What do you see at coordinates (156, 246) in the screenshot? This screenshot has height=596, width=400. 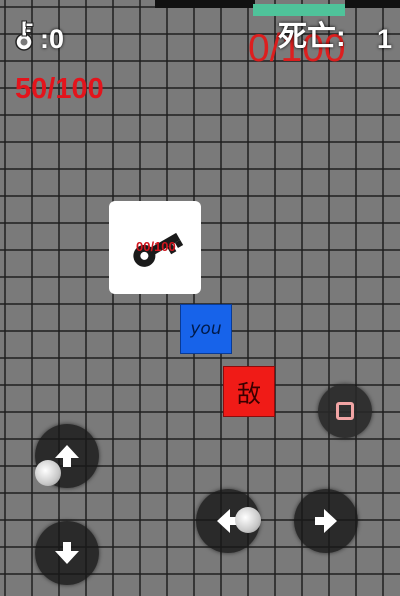 I see `key-item-counter: 00/100` at bounding box center [156, 246].